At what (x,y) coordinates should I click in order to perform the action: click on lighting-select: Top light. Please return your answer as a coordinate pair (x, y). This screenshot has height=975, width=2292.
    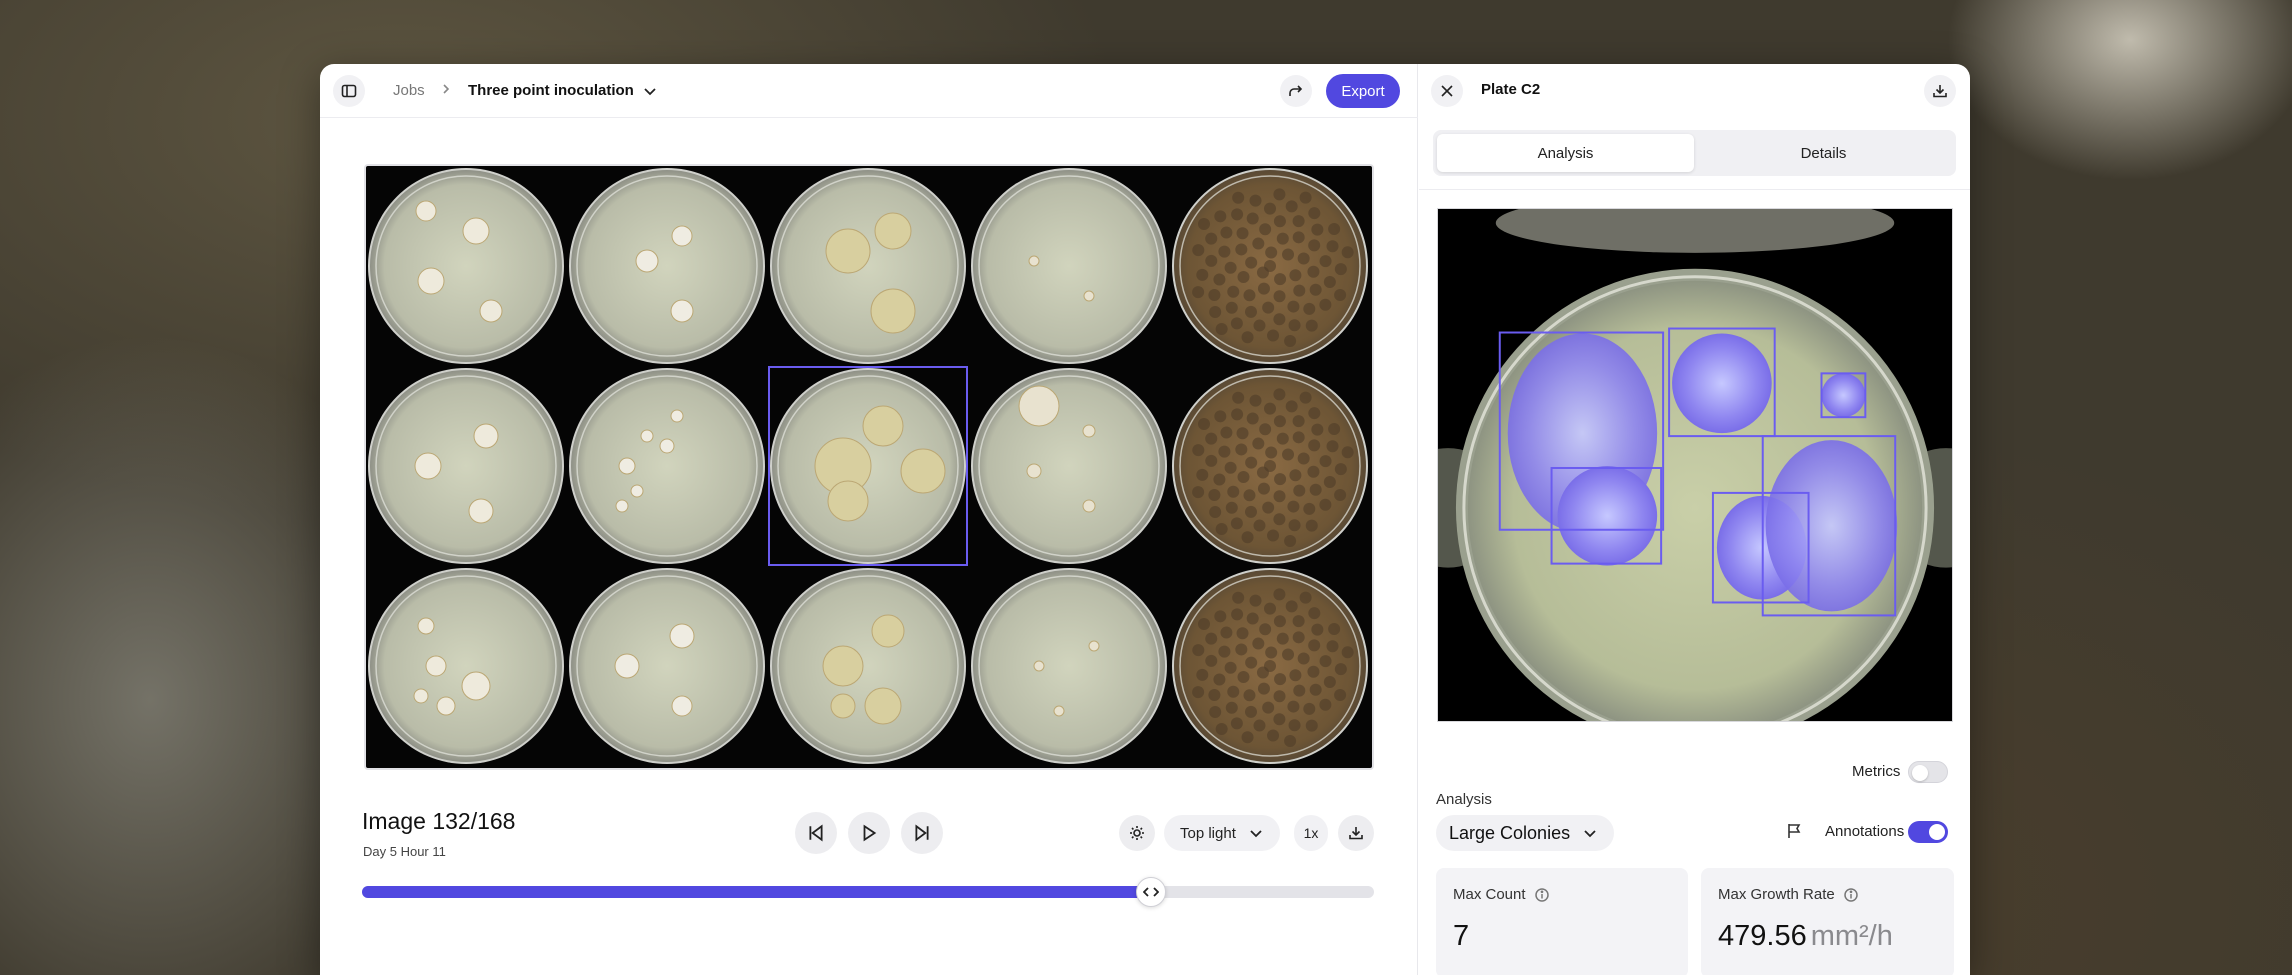
    Looking at the image, I should click on (1222, 833).